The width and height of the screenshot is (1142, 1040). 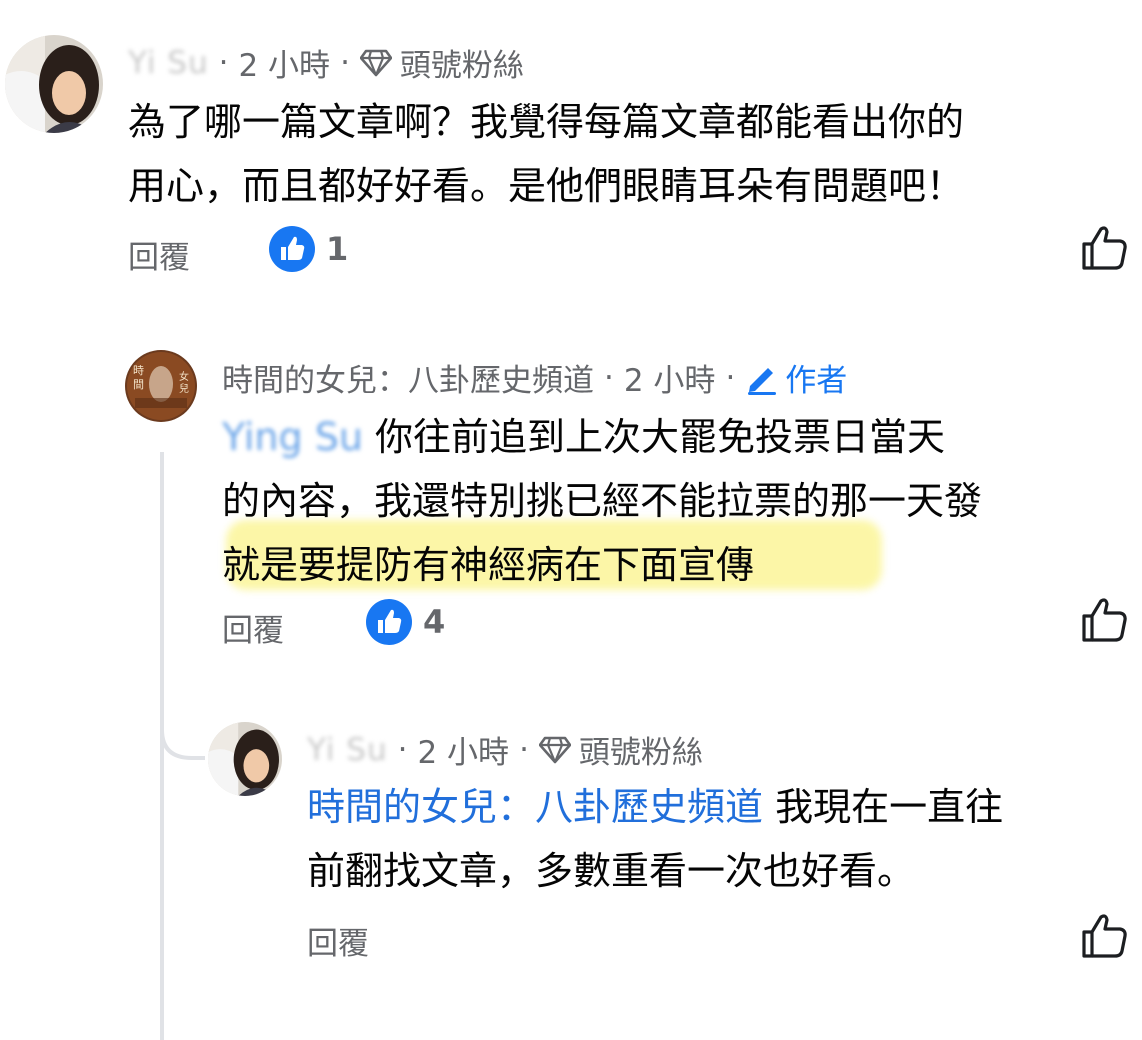 I want to click on reaction-count: 1, so click(x=308, y=249).